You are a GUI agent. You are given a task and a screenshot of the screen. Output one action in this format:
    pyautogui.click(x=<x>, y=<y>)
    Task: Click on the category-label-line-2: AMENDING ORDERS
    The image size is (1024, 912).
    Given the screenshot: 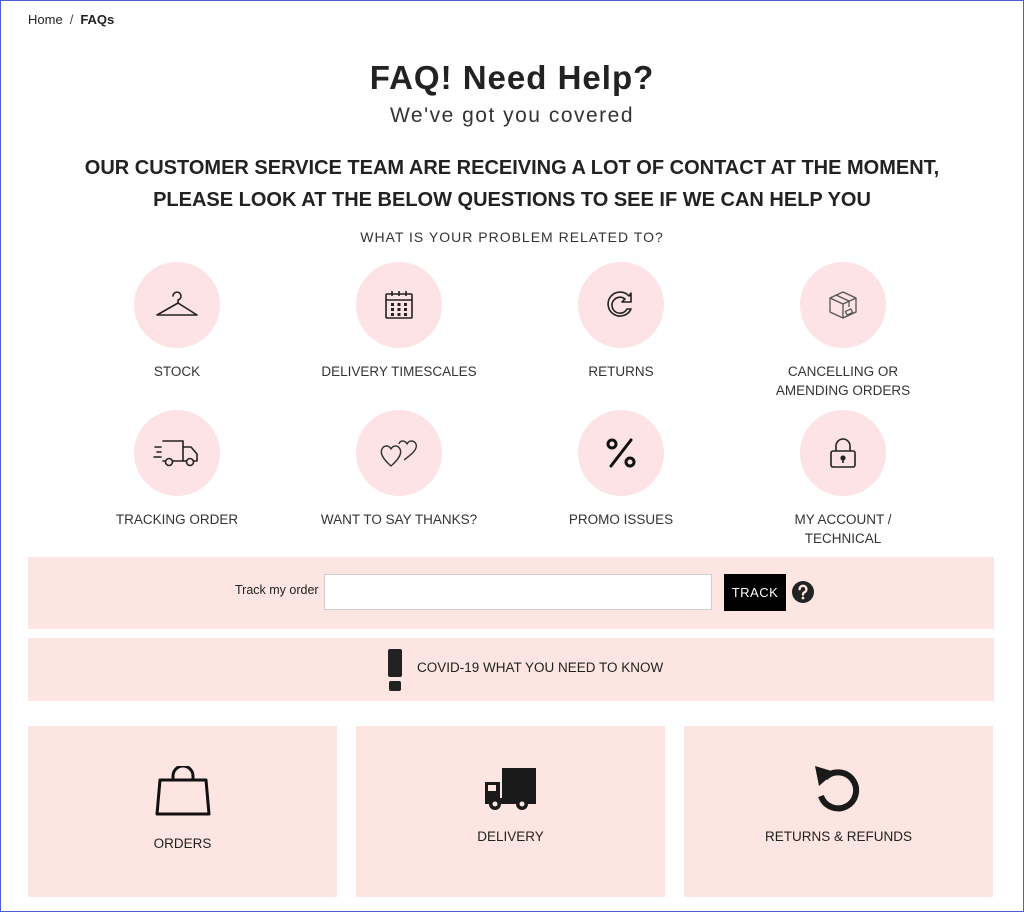 What is the action you would take?
    pyautogui.click(x=843, y=390)
    